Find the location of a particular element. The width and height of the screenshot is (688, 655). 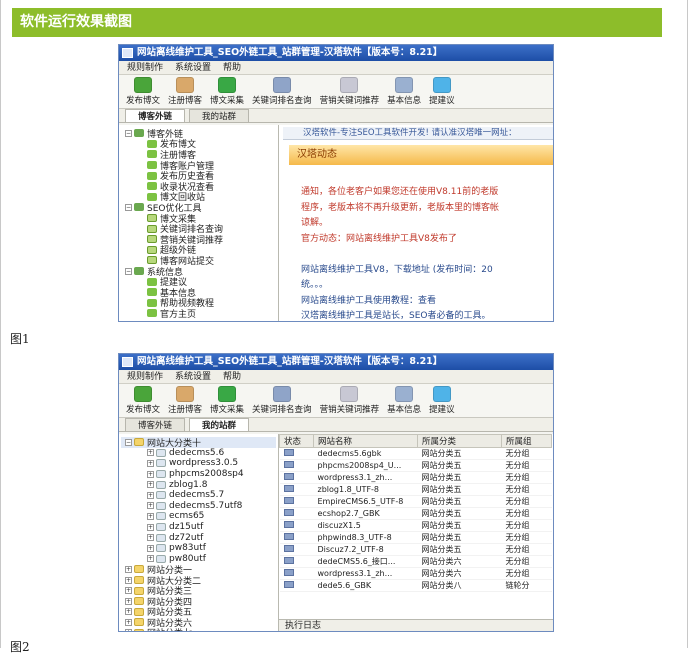

table-row: EmpireCMS6.5_UTF-8 网站分类五 无分组 is located at coordinates (415, 501).